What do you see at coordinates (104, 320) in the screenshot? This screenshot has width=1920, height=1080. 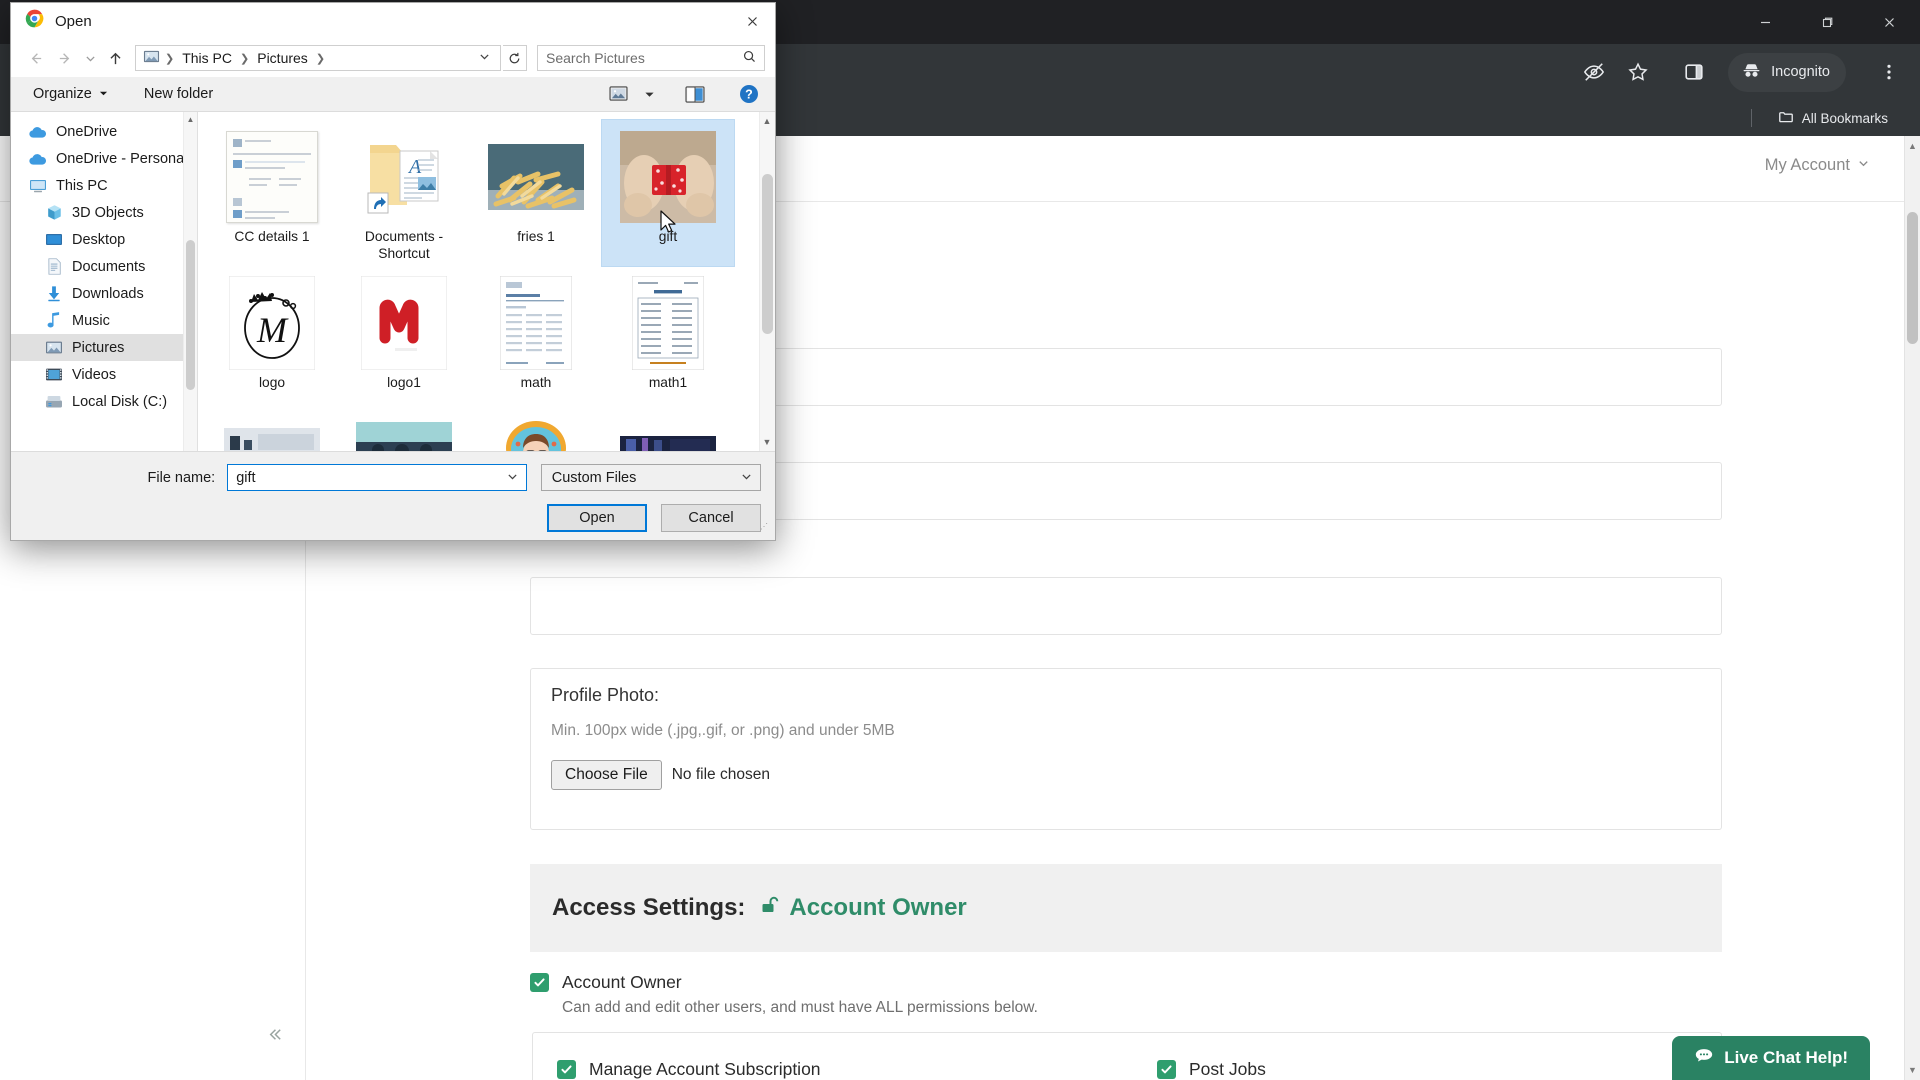 I see `sidebar-item-music: Music` at bounding box center [104, 320].